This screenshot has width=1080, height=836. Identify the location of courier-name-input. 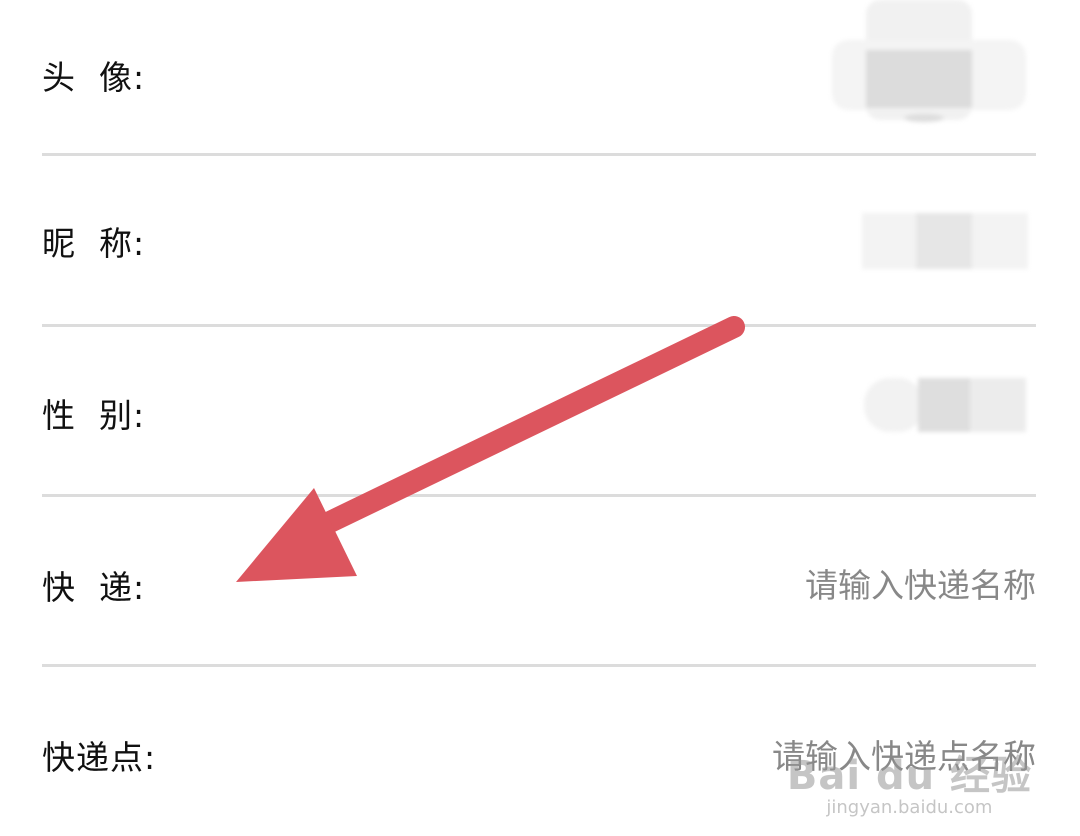
(836, 585).